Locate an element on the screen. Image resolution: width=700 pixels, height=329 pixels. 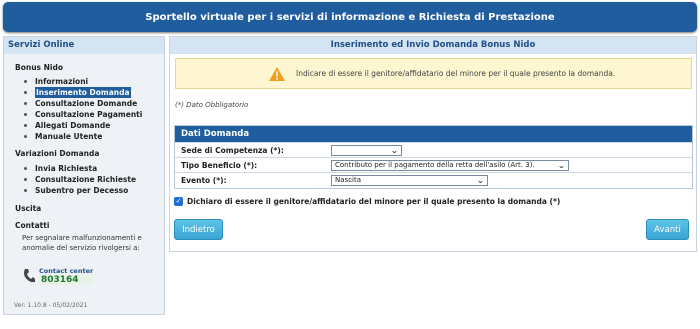
sidebar-item-inserimento-domanda: Inserimento Domanda is located at coordinates (94, 92).